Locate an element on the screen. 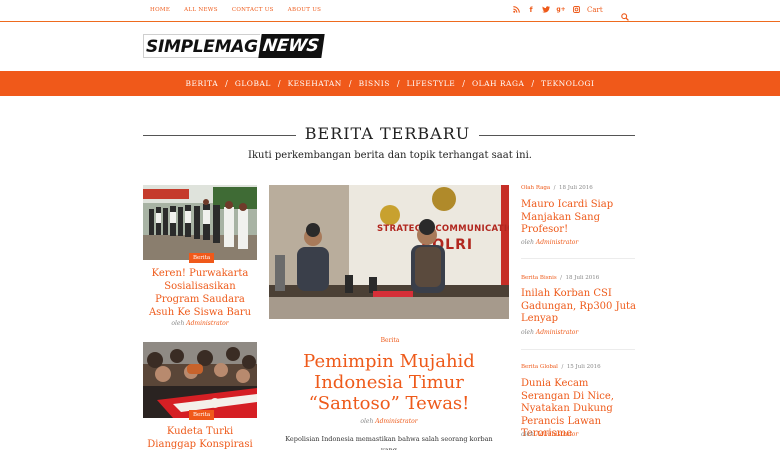  twitter-icon is located at coordinates (546, 9).